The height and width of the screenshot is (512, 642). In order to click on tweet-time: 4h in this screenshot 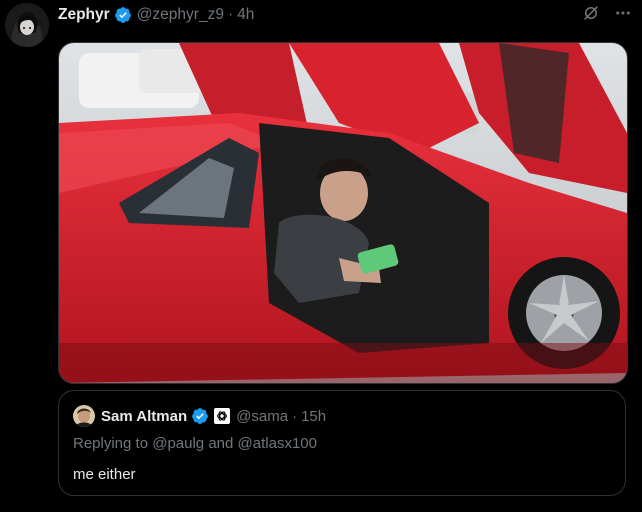, I will do `click(245, 15)`.